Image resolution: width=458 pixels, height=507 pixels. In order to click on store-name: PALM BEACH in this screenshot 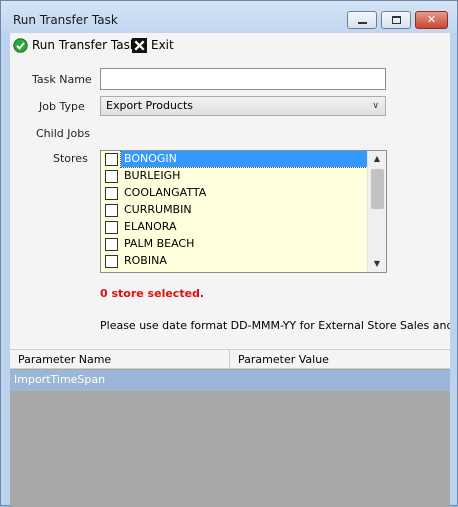, I will do `click(159, 243)`.